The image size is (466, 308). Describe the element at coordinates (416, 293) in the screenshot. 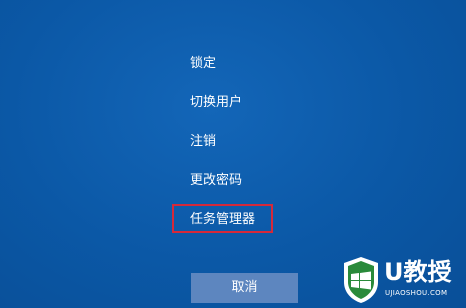

I see `watermark-url: UJIAOSHOU.COM` at that location.